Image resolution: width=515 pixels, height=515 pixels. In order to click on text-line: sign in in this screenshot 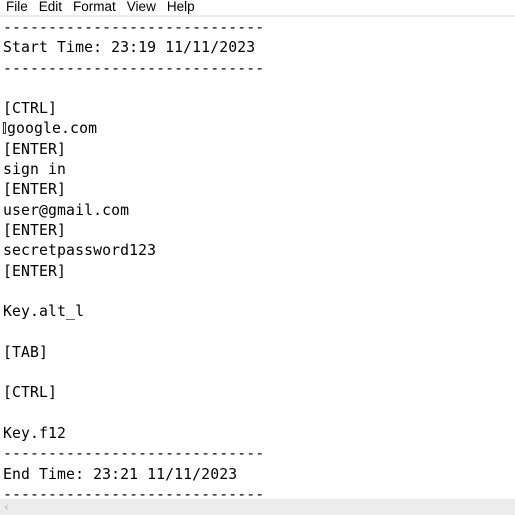, I will do `click(35, 170)`.